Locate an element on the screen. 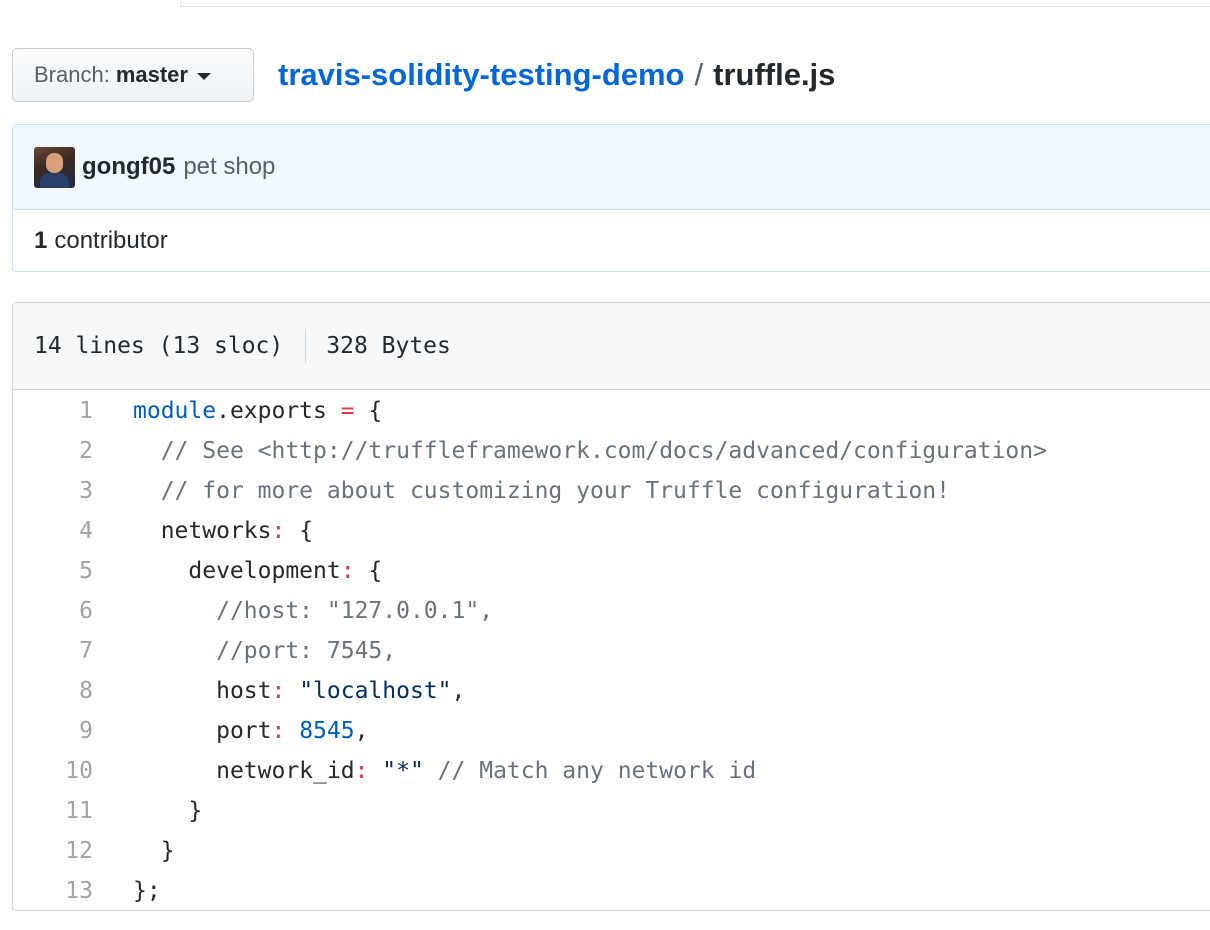  caret-down-icon is located at coordinates (203, 76).